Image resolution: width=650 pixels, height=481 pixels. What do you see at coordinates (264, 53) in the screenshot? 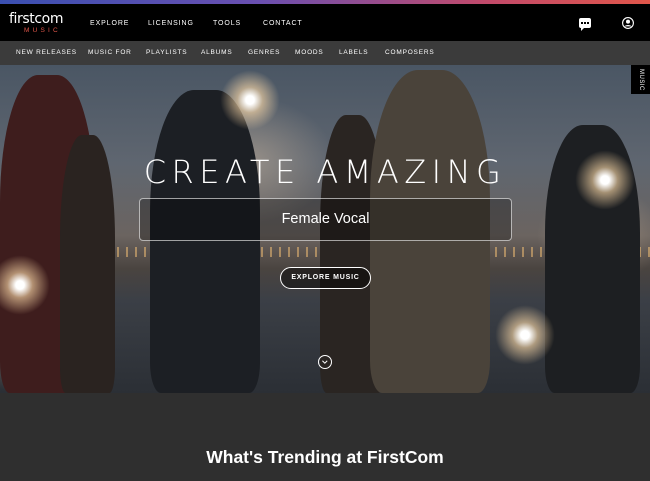
I see `subnav-genres: GENRES` at bounding box center [264, 53].